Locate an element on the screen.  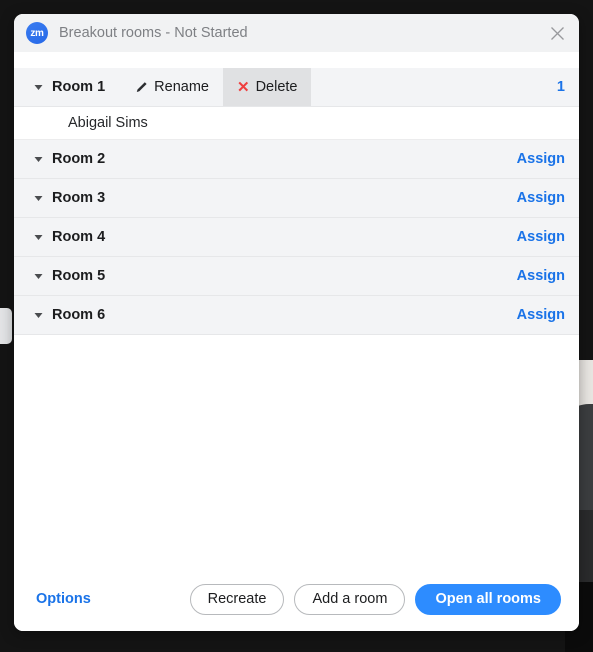
room-row-3: Room 3 Assign is located at coordinates (296, 198).